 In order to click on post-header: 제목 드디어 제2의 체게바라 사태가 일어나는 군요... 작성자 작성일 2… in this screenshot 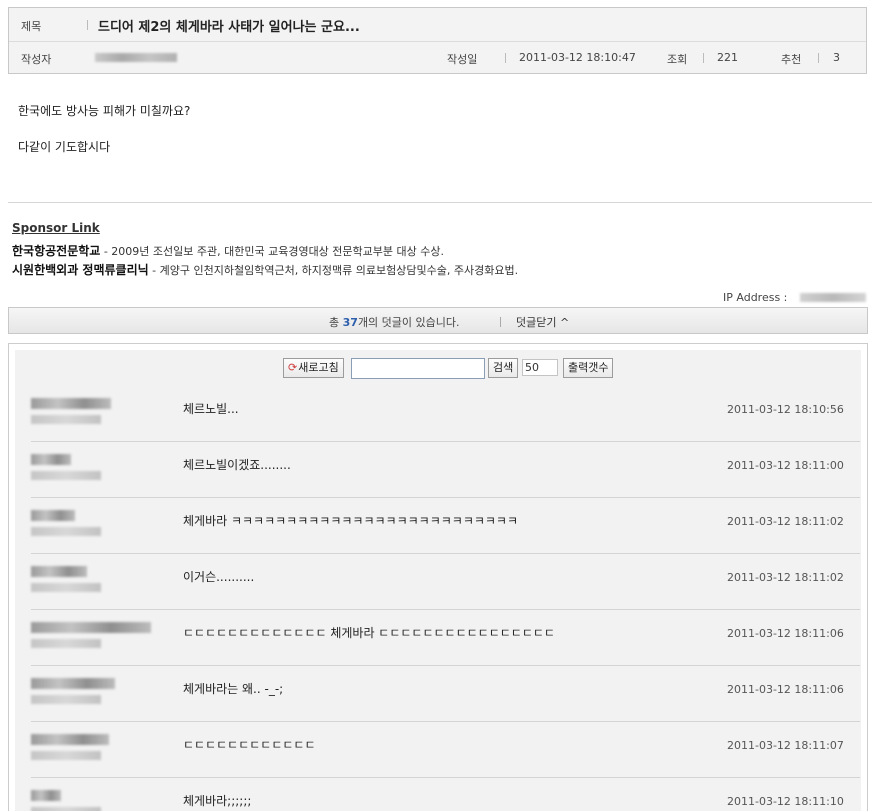, I will do `click(437, 40)`.